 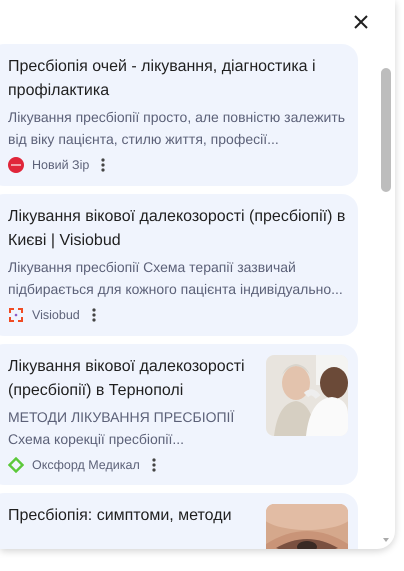 What do you see at coordinates (61, 165) in the screenshot?
I see `source-name: Новий Зір` at bounding box center [61, 165].